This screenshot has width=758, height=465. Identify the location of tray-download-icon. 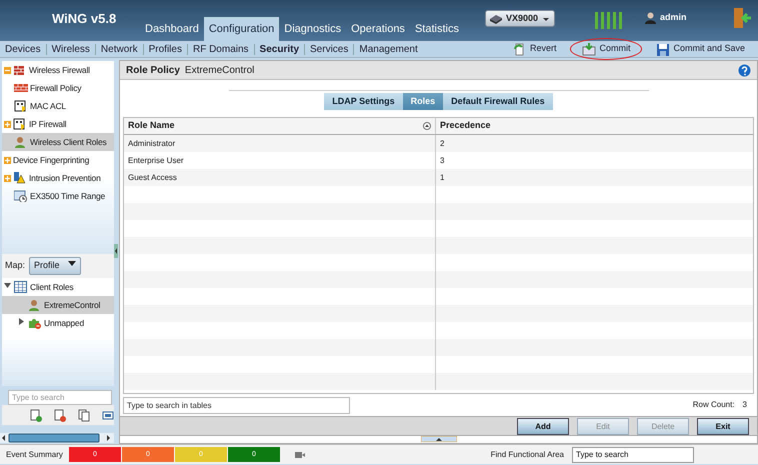
(589, 49).